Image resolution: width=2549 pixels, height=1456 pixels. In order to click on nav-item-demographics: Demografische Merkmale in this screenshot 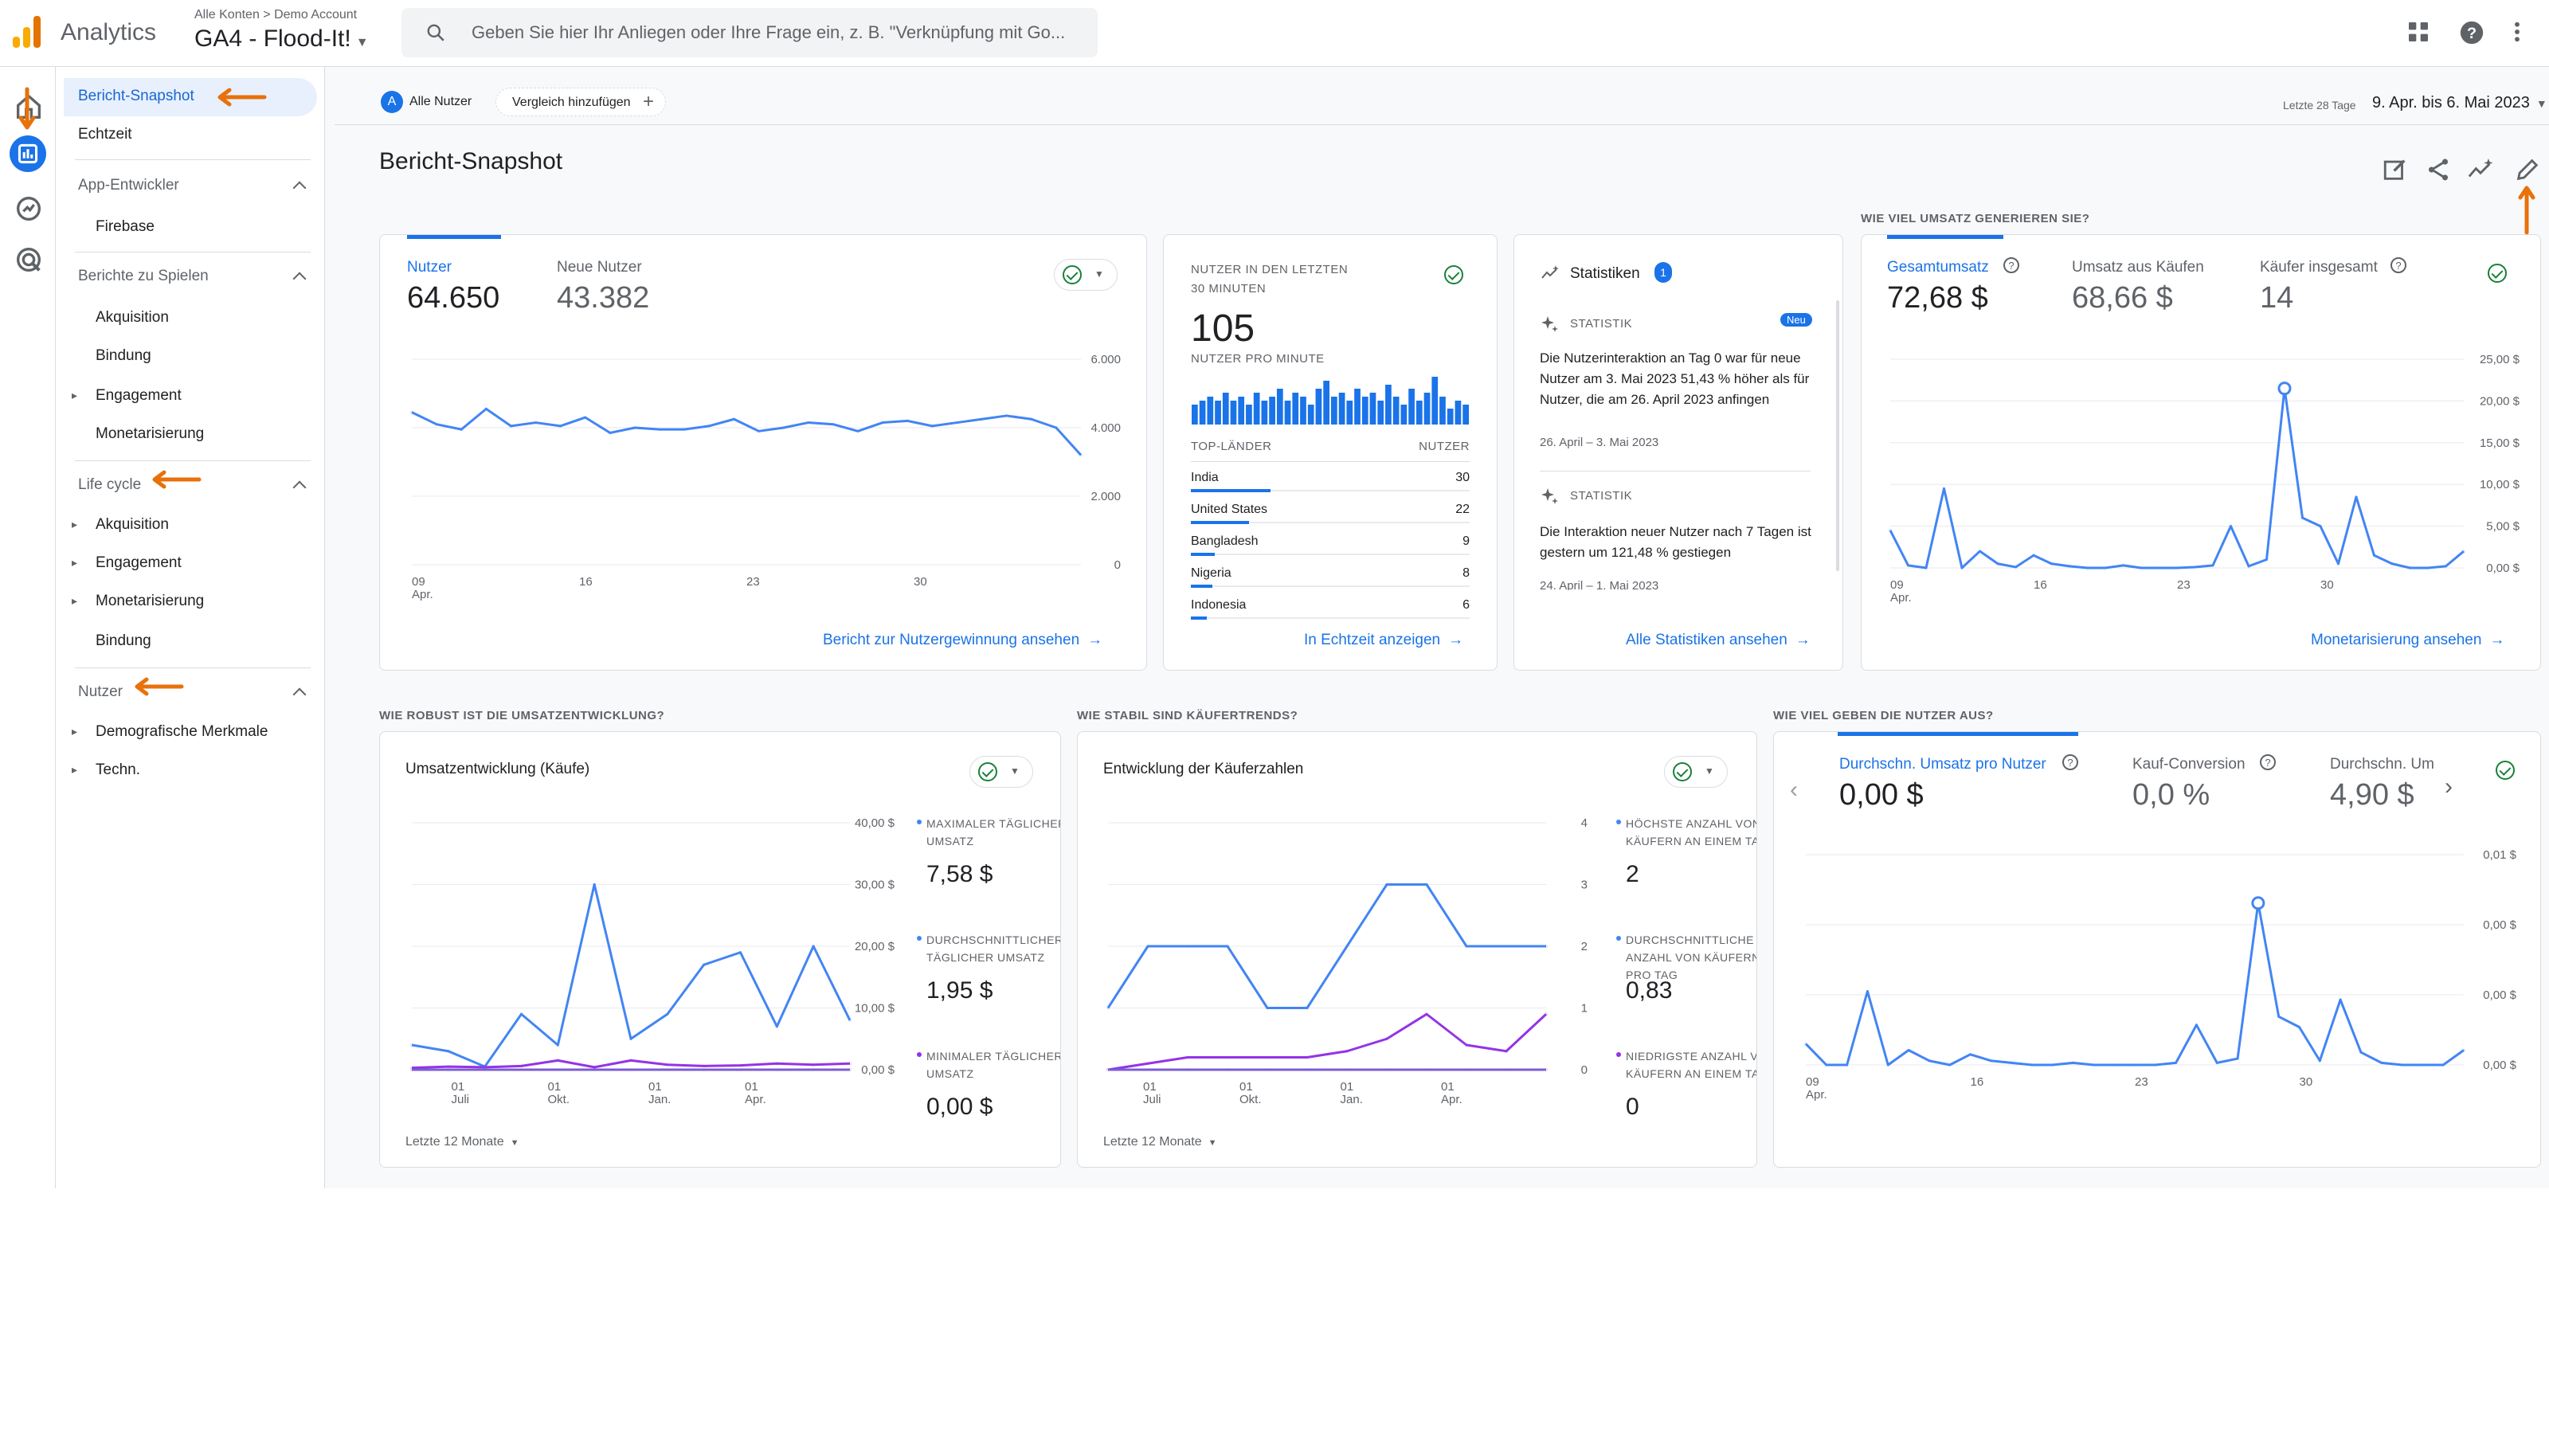, I will do `click(182, 732)`.